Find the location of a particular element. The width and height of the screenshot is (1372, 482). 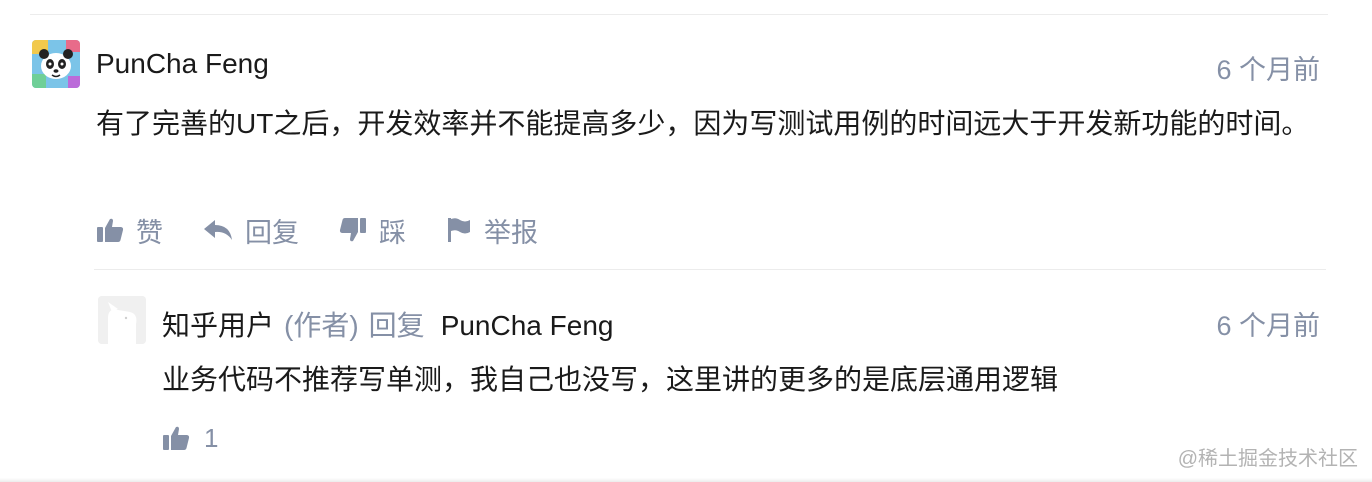

reply-author: 知乎用户 is located at coordinates (218, 324).